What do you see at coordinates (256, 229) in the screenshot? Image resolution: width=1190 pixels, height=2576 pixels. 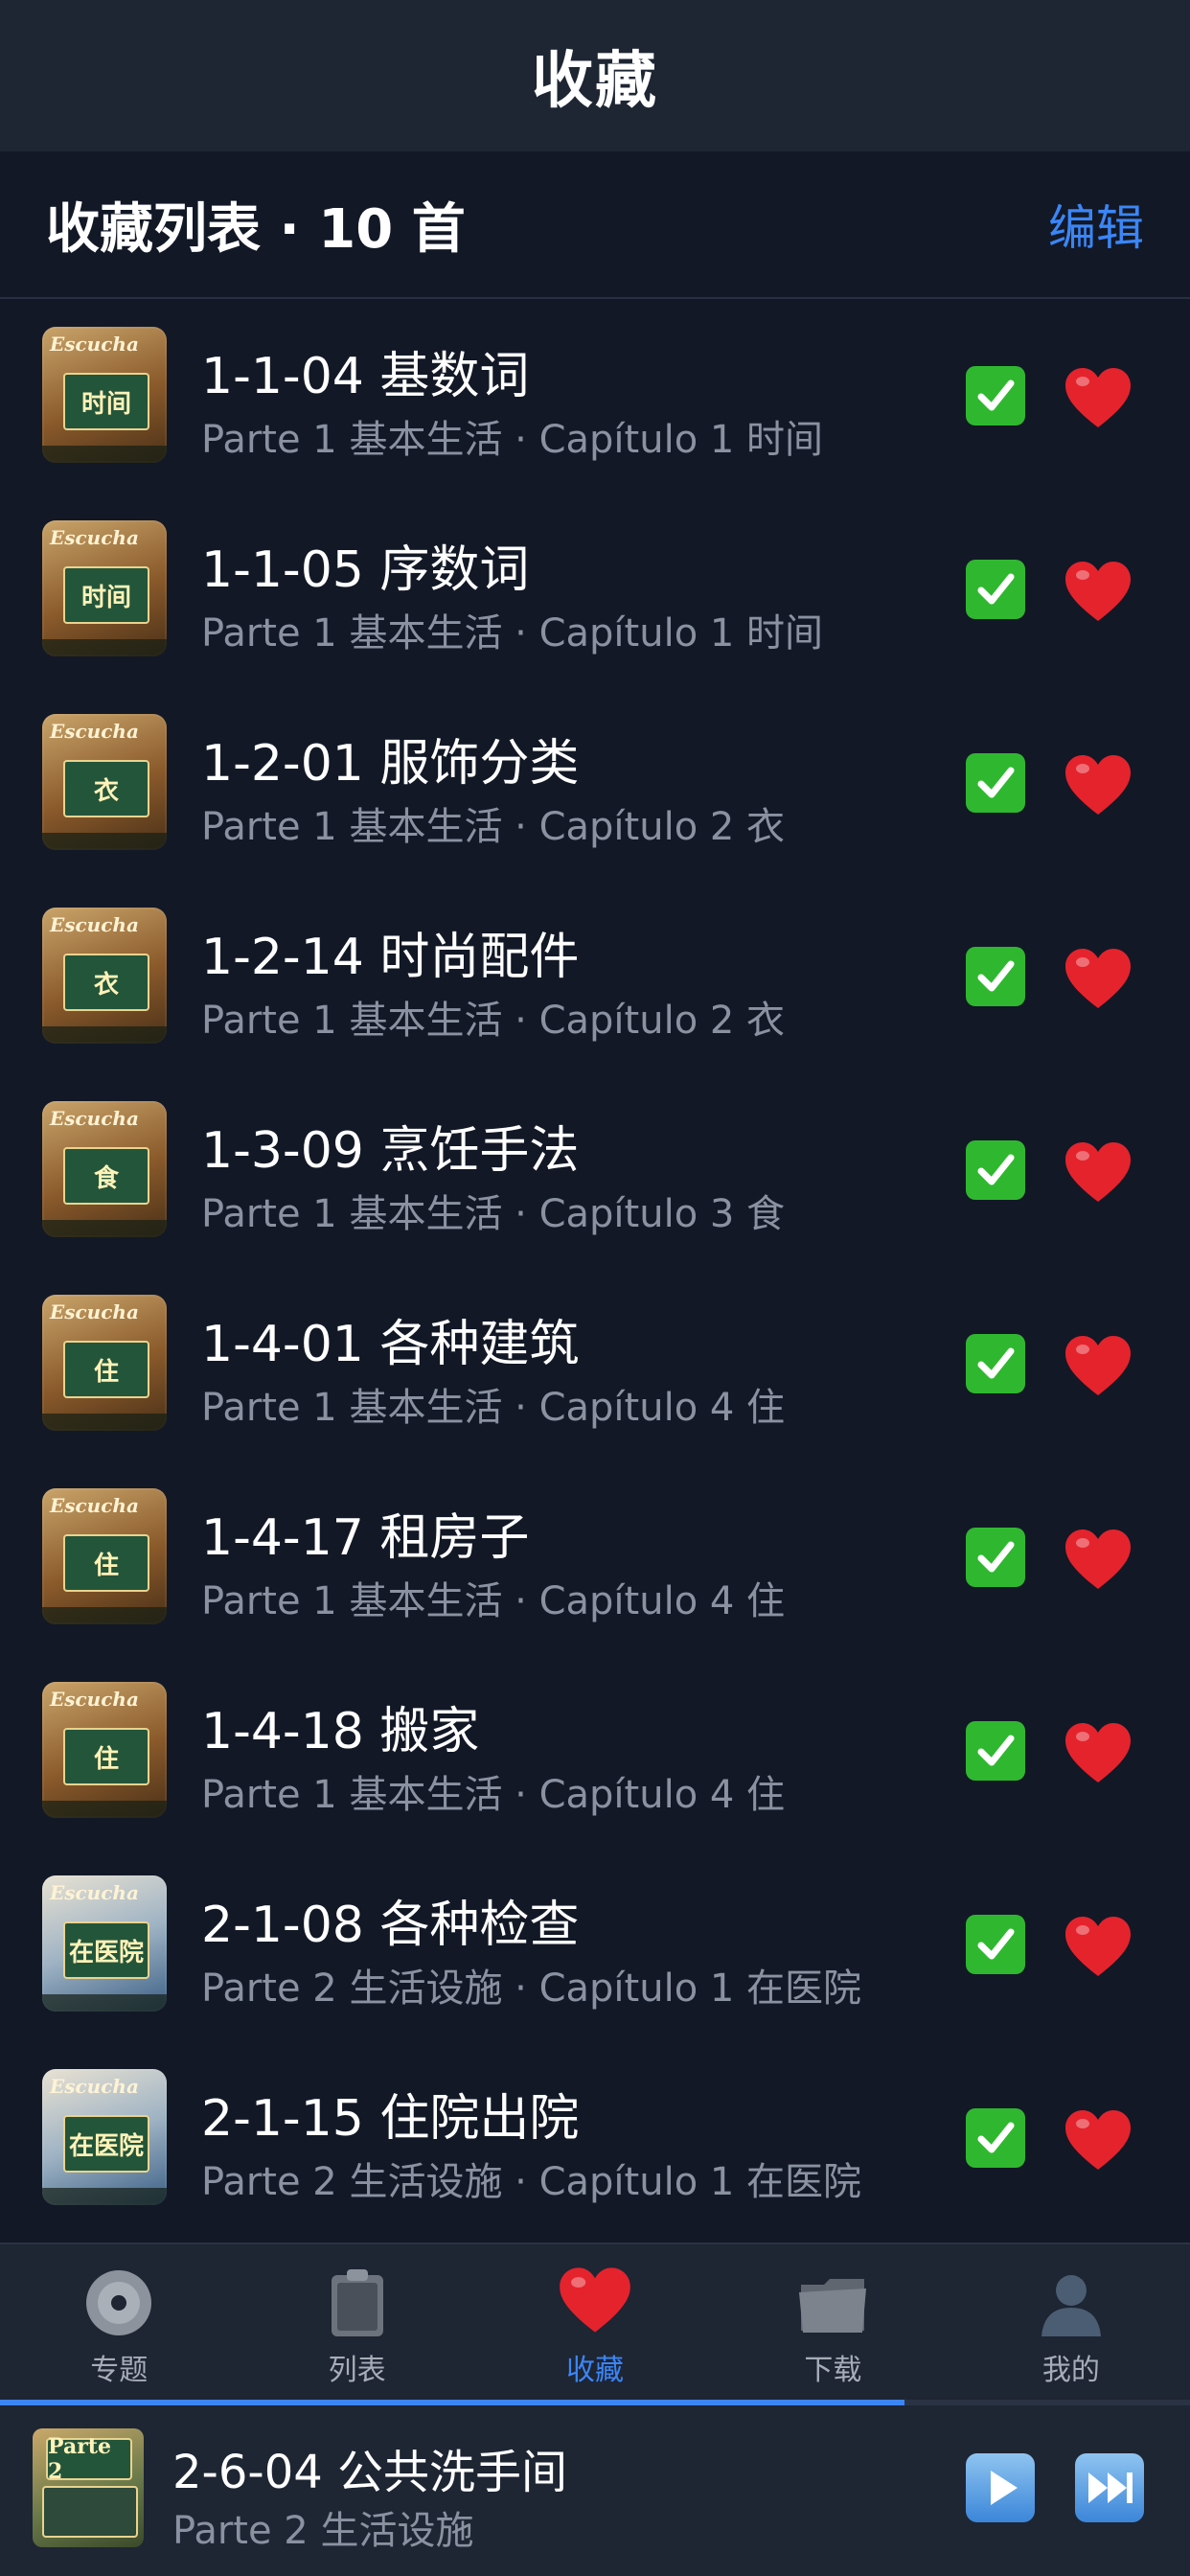 I see `section-title: 收藏列表 · 10 首` at bounding box center [256, 229].